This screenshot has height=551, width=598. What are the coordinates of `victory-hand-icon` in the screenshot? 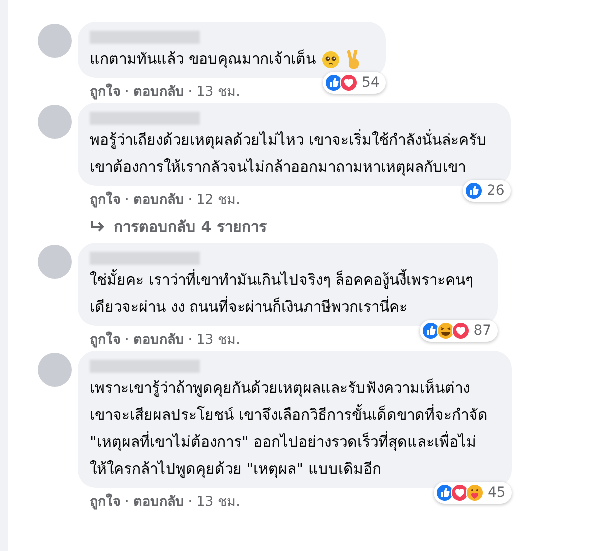 It's located at (354, 60).